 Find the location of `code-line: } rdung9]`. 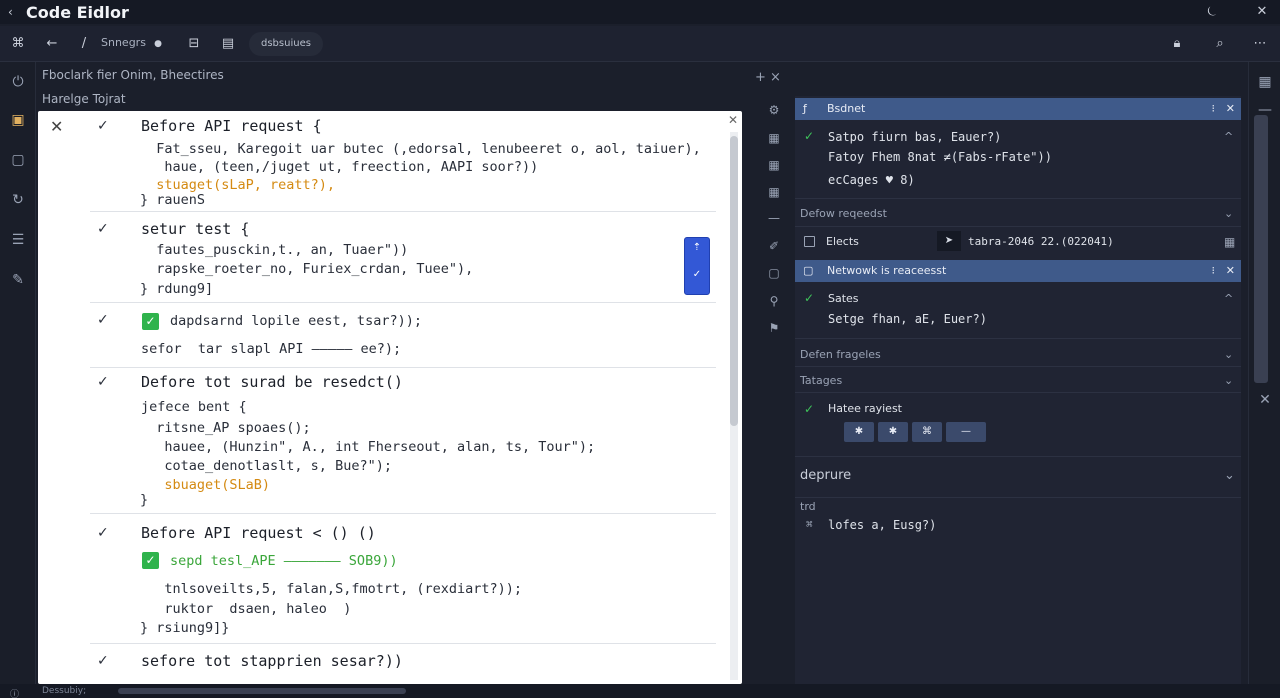

code-line: } rdung9] is located at coordinates (176, 289).